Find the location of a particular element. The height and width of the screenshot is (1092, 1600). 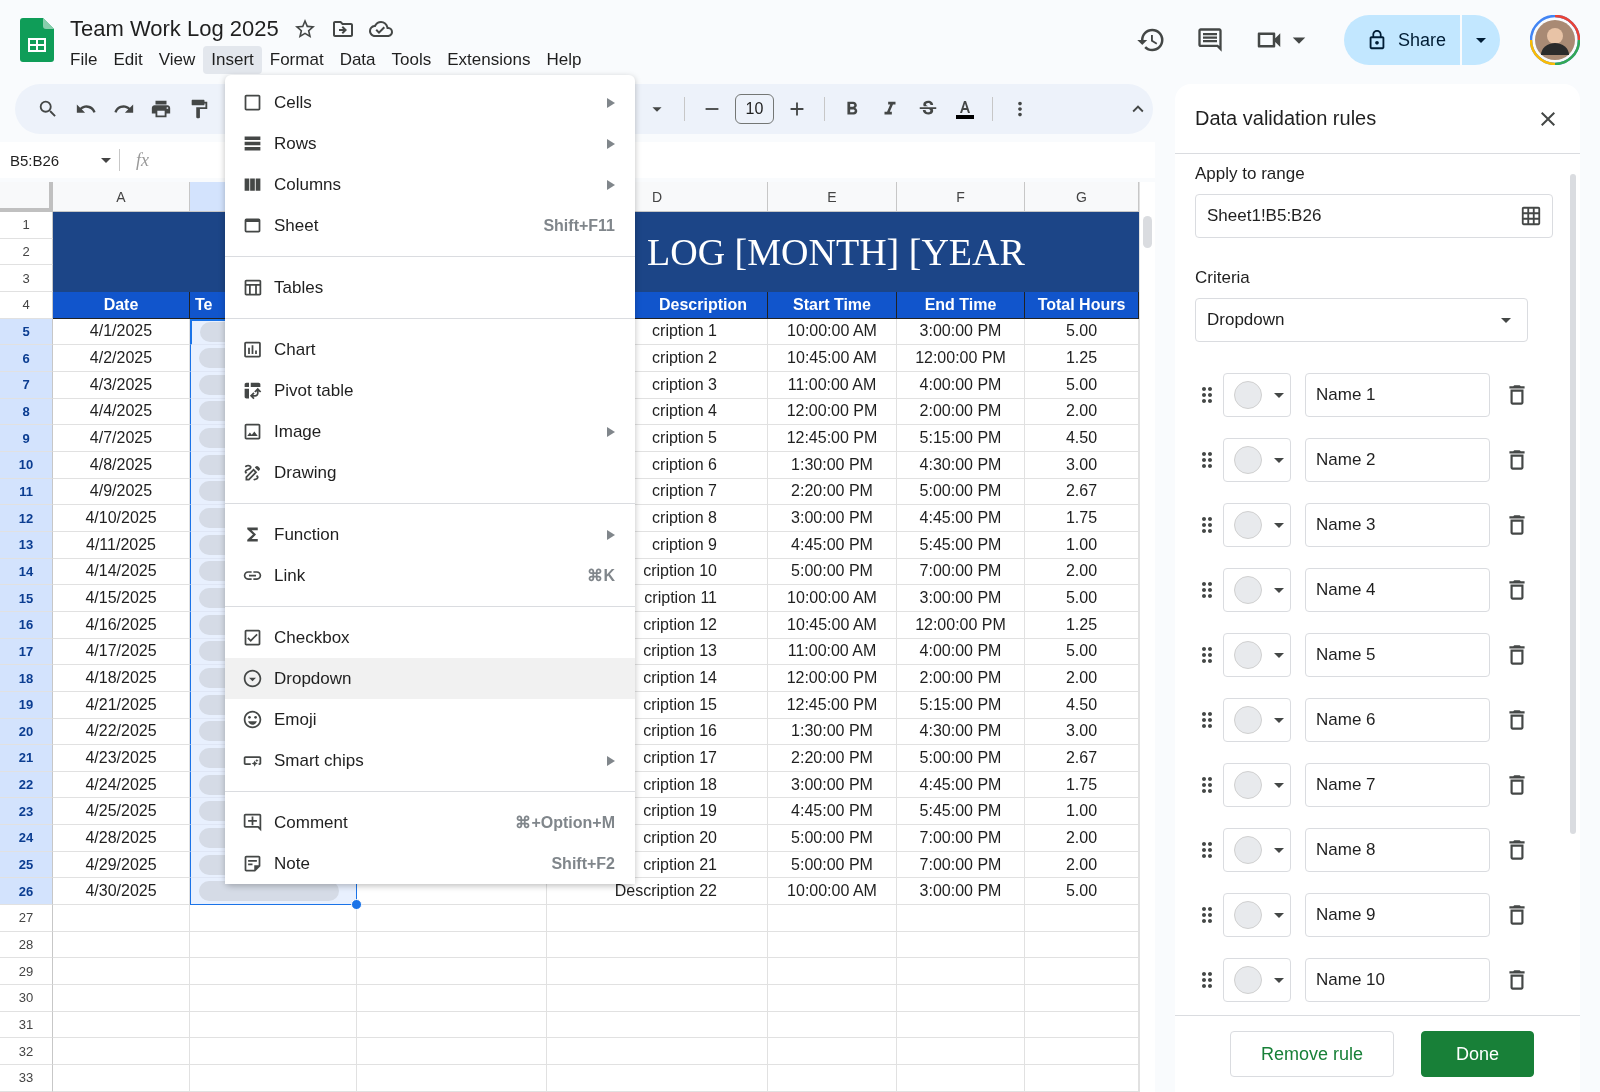

row-number: 15 is located at coordinates (26, 598).